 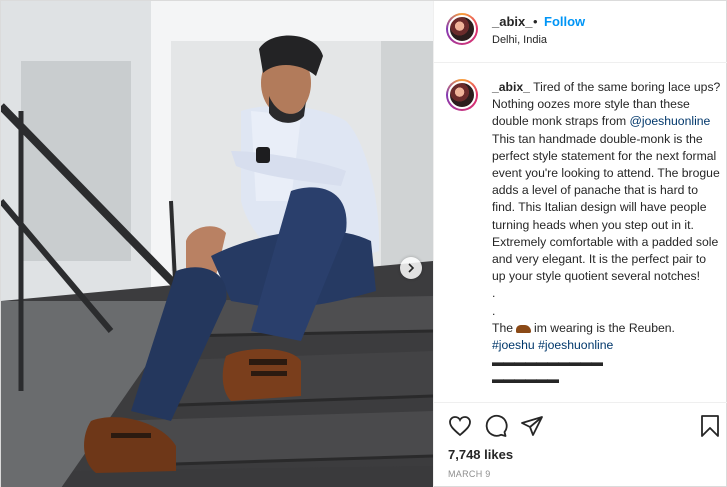 I want to click on caption-line-pre: The, so click(x=503, y=327).